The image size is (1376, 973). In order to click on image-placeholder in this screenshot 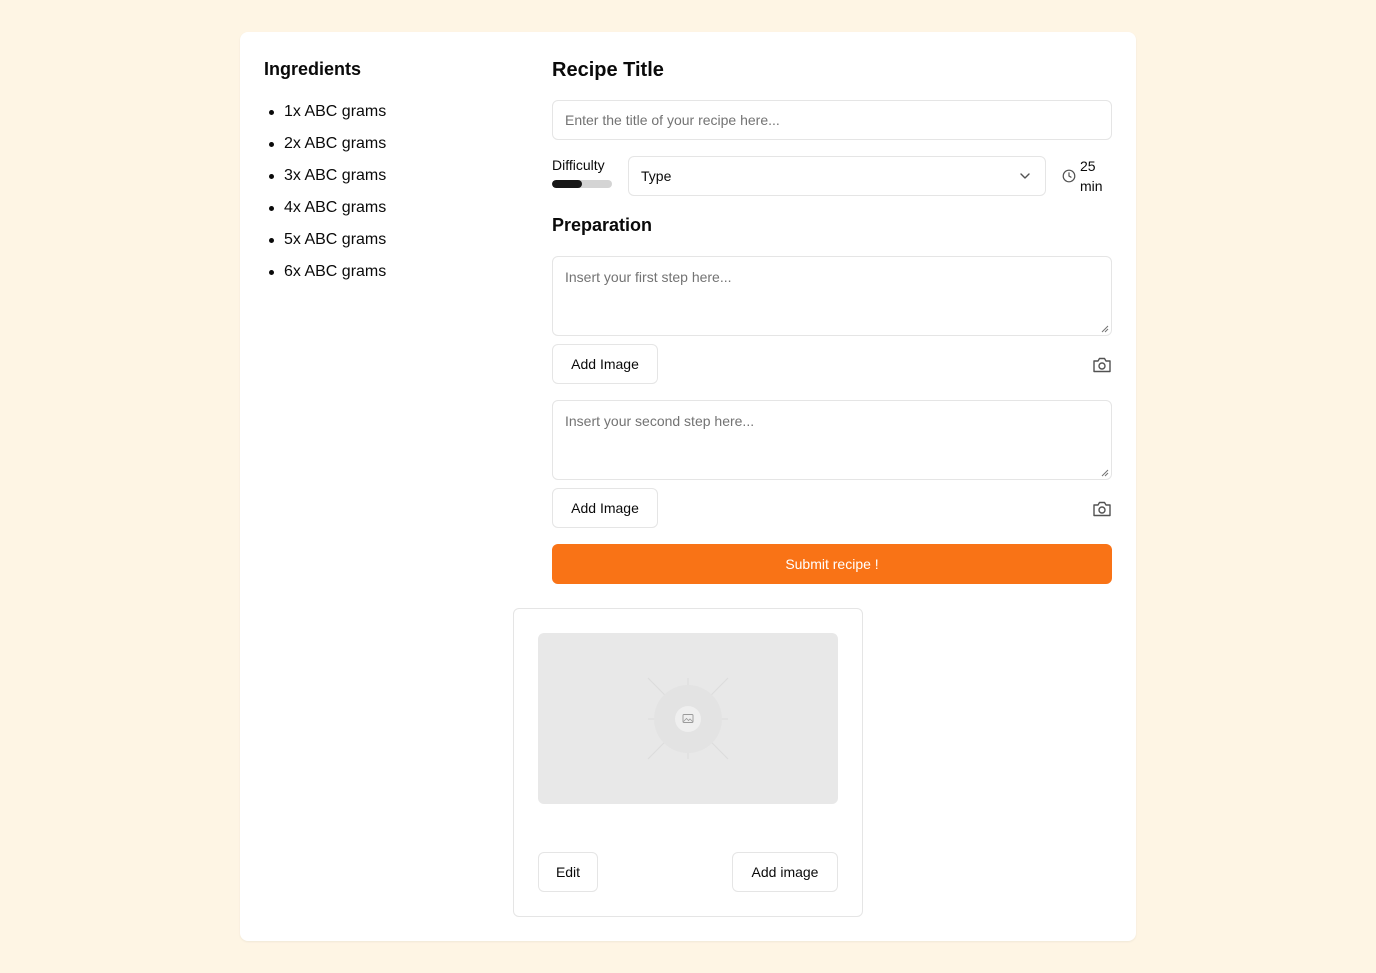, I will do `click(688, 718)`.